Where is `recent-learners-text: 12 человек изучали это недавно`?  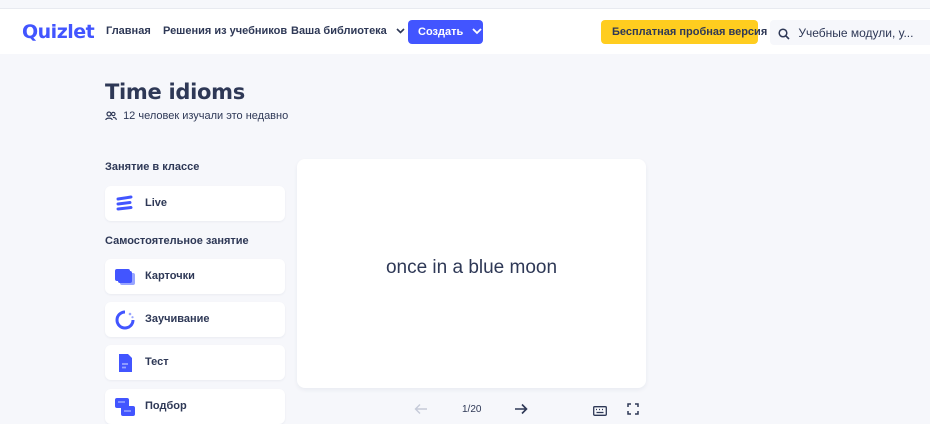 recent-learners-text: 12 человек изучали это недавно is located at coordinates (206, 116).